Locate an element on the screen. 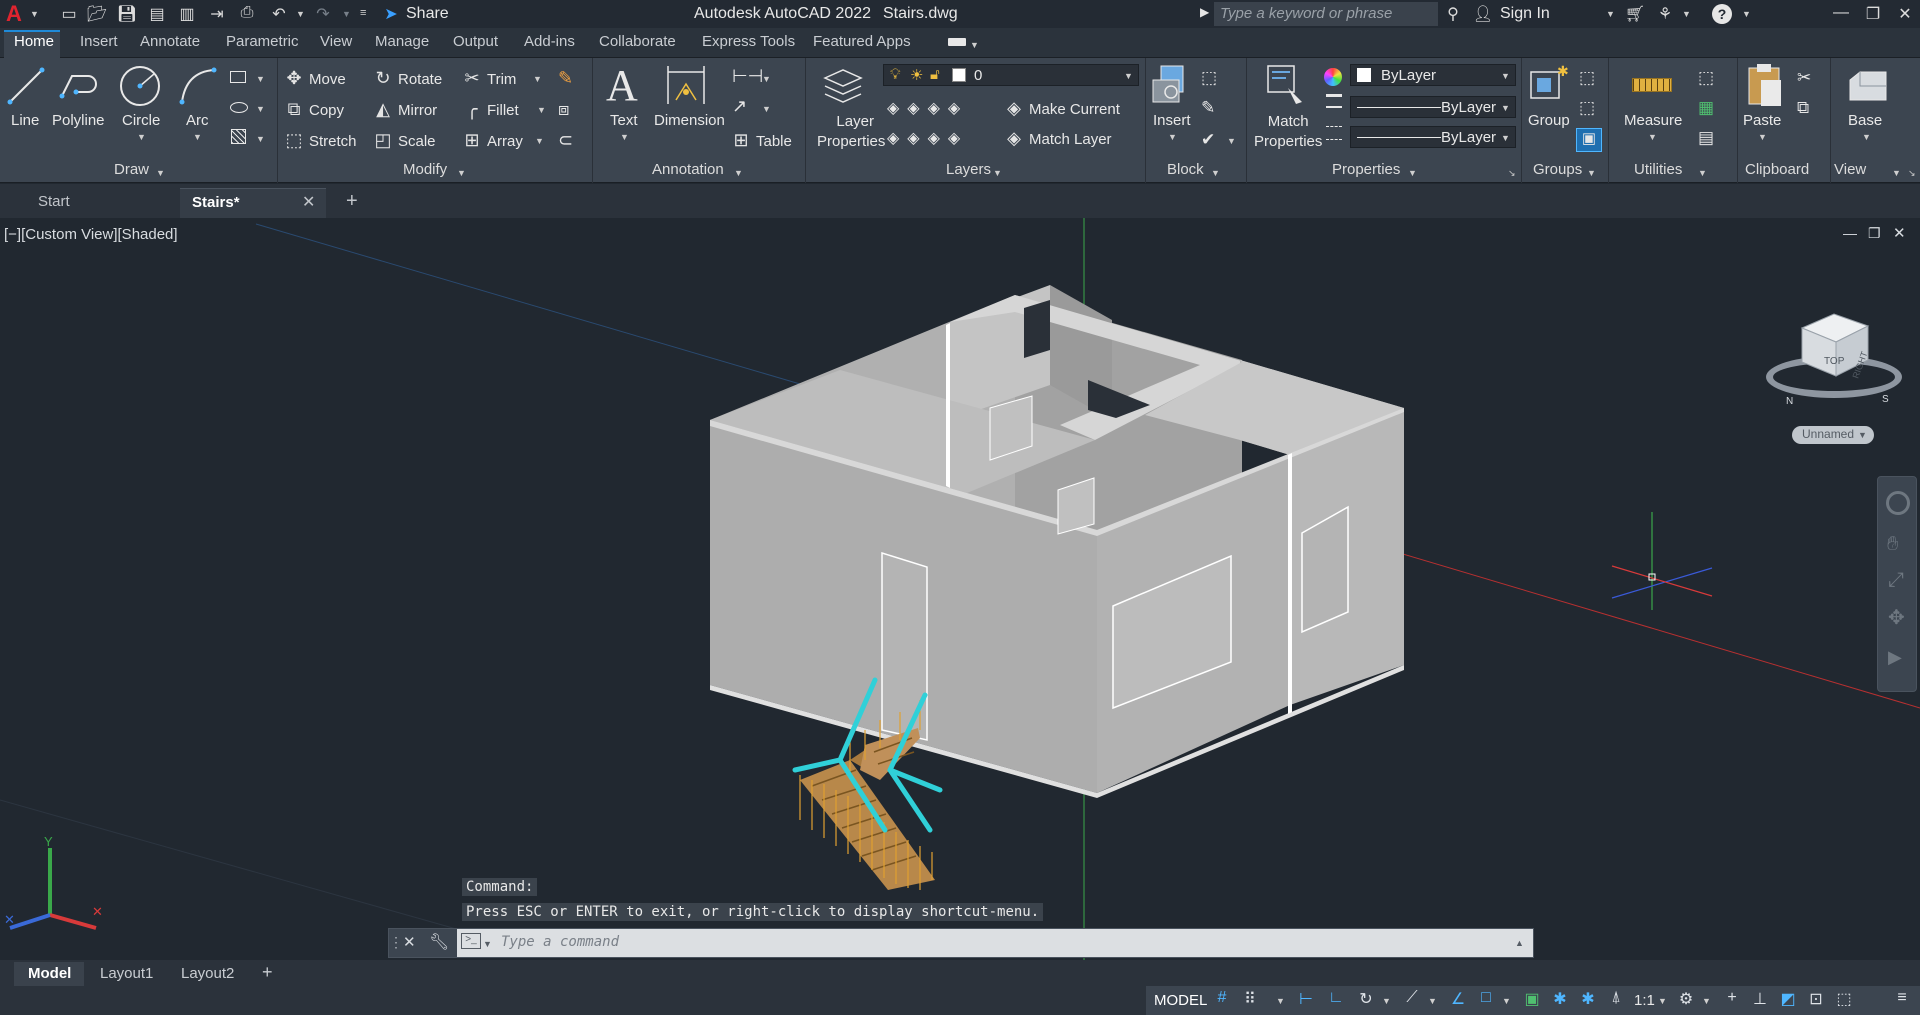 The image size is (1920, 1015). fillet-button: ╭ Fillet is located at coordinates (491, 109).